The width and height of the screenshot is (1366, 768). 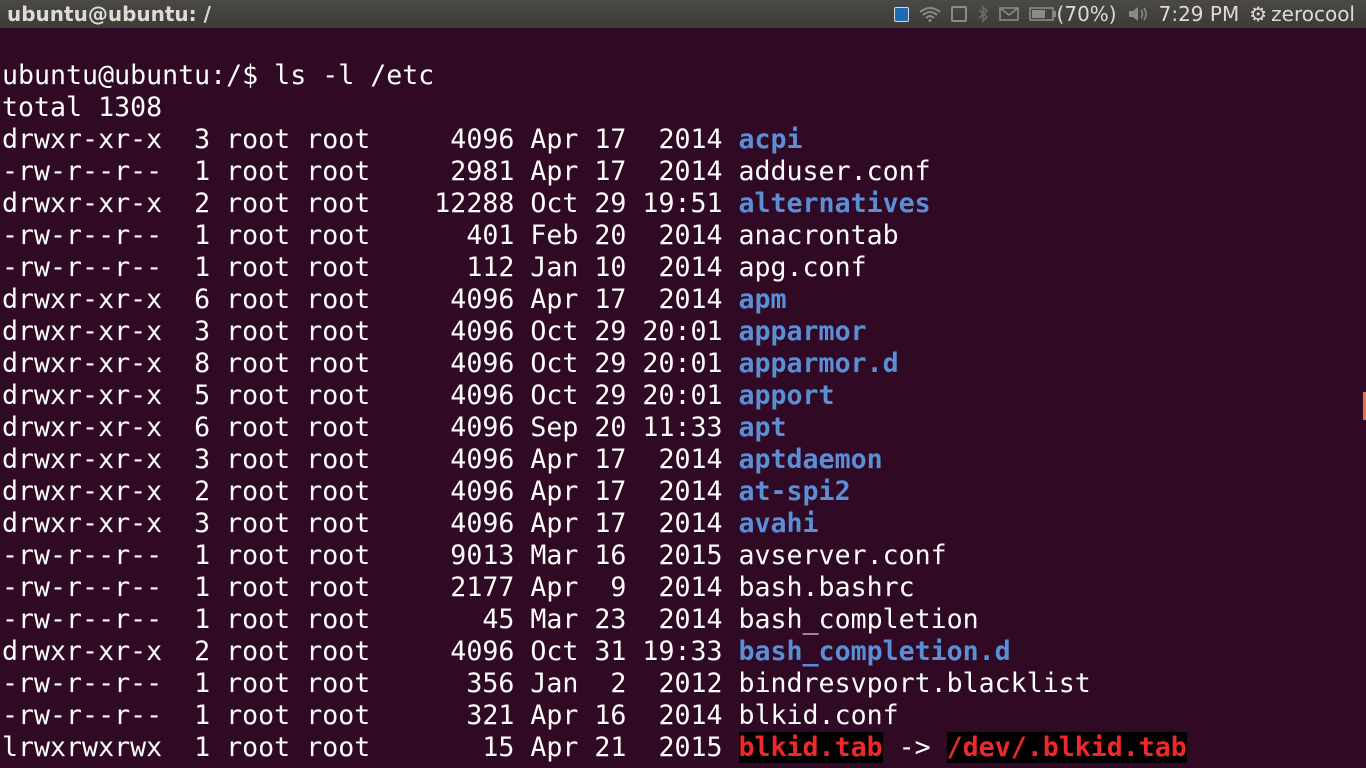 I want to click on file-attributes: drwxr-xr-x 8 root root 4096 Oct 29 20:01, so click(x=370, y=363).